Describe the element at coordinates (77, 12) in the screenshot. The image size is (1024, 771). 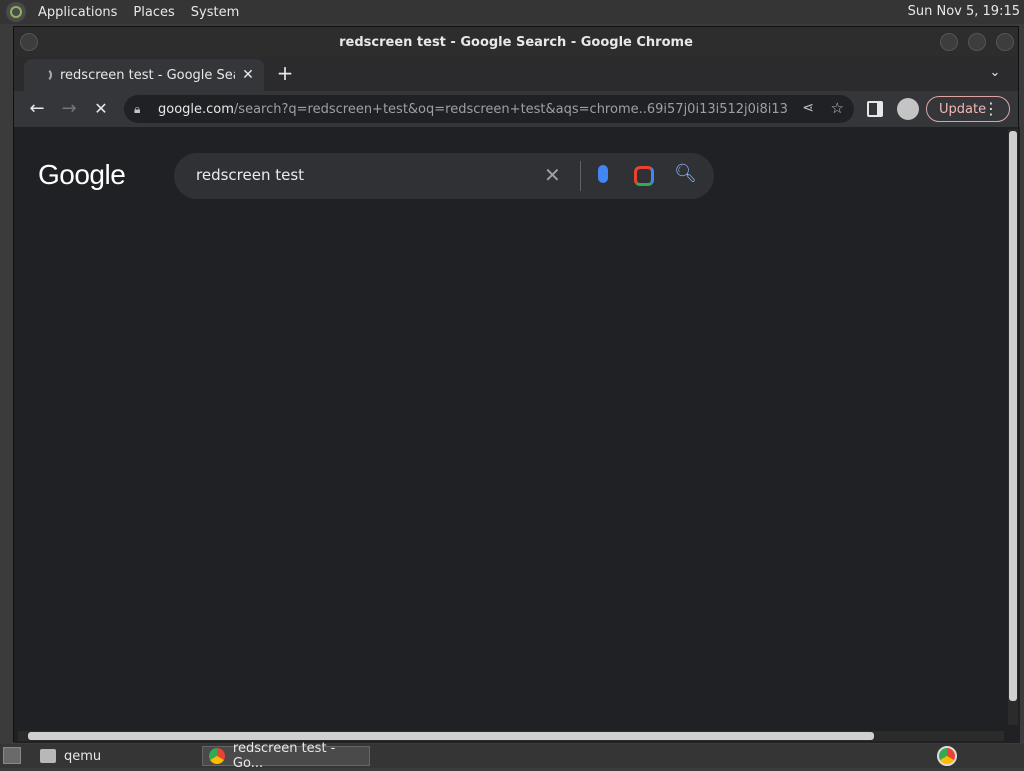
I see `applications-menu: Applications` at that location.